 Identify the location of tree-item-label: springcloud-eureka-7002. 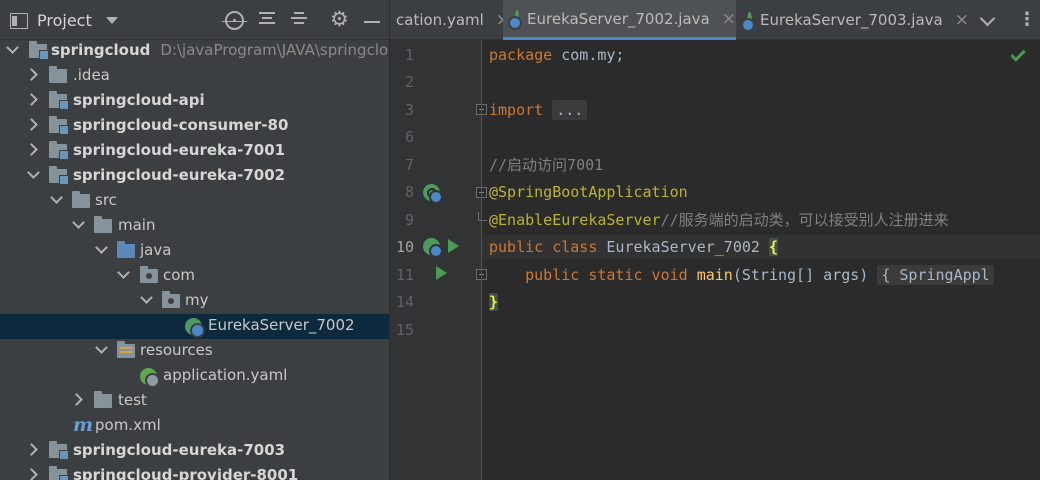
(179, 175).